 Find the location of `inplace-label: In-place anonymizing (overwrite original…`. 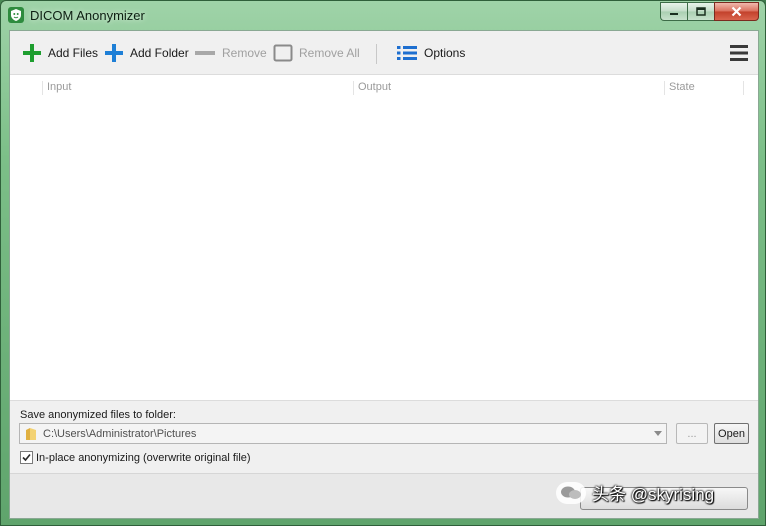

inplace-label: In-place anonymizing (overwrite original… is located at coordinates (143, 457).